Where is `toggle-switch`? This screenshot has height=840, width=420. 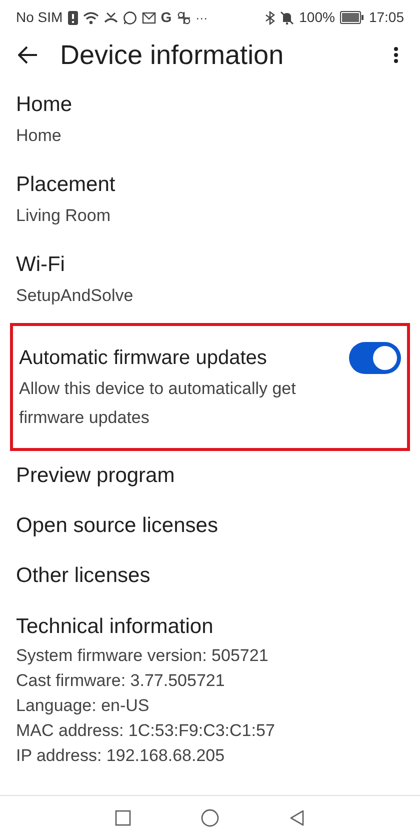
toggle-switch is located at coordinates (375, 358).